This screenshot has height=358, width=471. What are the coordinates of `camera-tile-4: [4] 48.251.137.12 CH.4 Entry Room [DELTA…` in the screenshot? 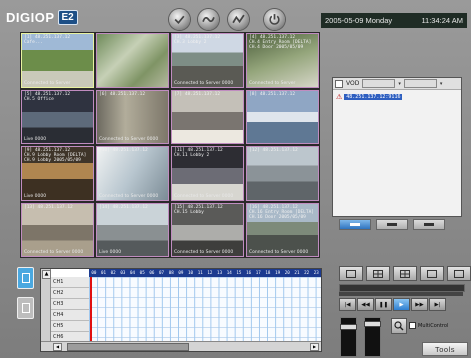 It's located at (282, 60).